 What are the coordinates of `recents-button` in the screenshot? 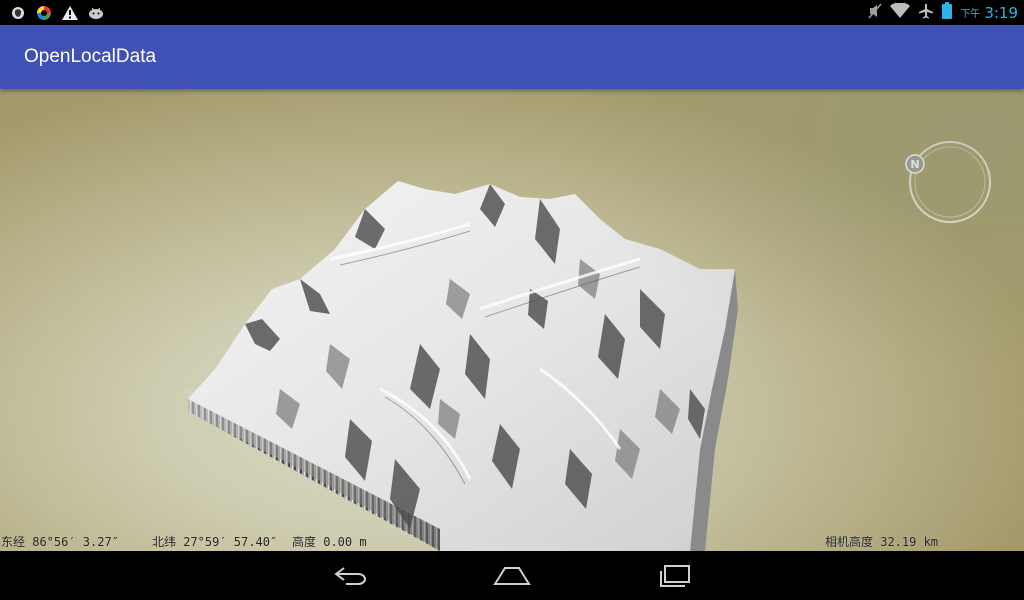 It's located at (675, 576).